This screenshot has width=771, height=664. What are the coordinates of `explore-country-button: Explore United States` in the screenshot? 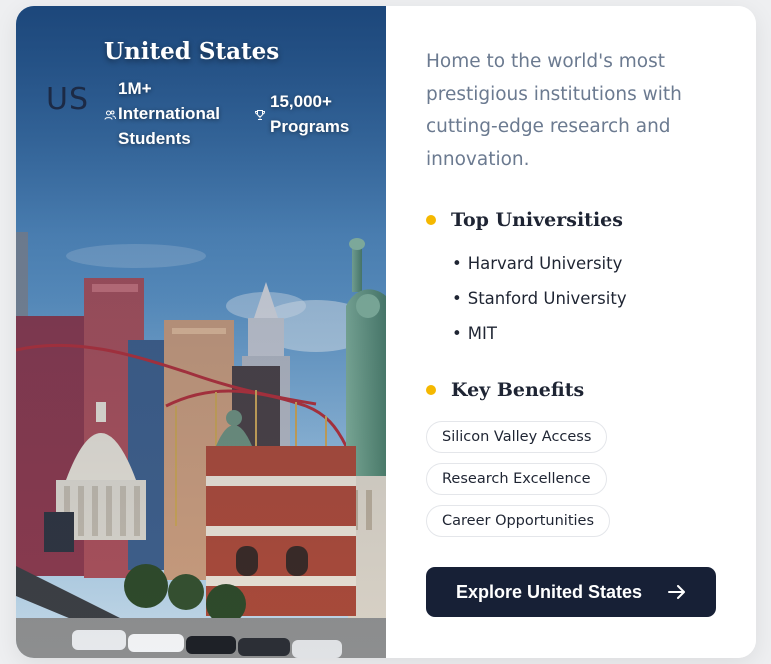 It's located at (571, 592).